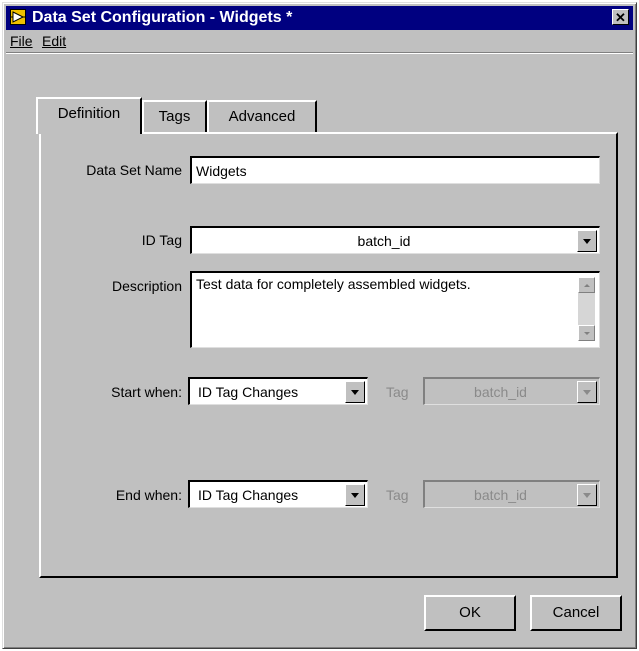  What do you see at coordinates (586, 285) in the screenshot?
I see `scroll-up-icon` at bounding box center [586, 285].